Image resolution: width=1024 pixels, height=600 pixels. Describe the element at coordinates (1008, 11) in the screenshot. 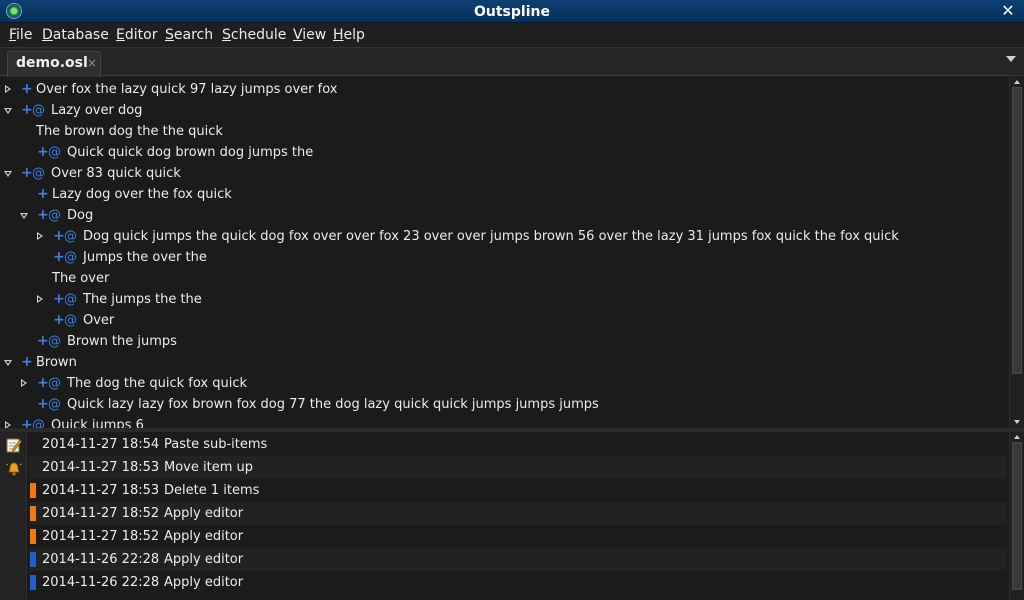

I see `close-window-button: ✕` at that location.